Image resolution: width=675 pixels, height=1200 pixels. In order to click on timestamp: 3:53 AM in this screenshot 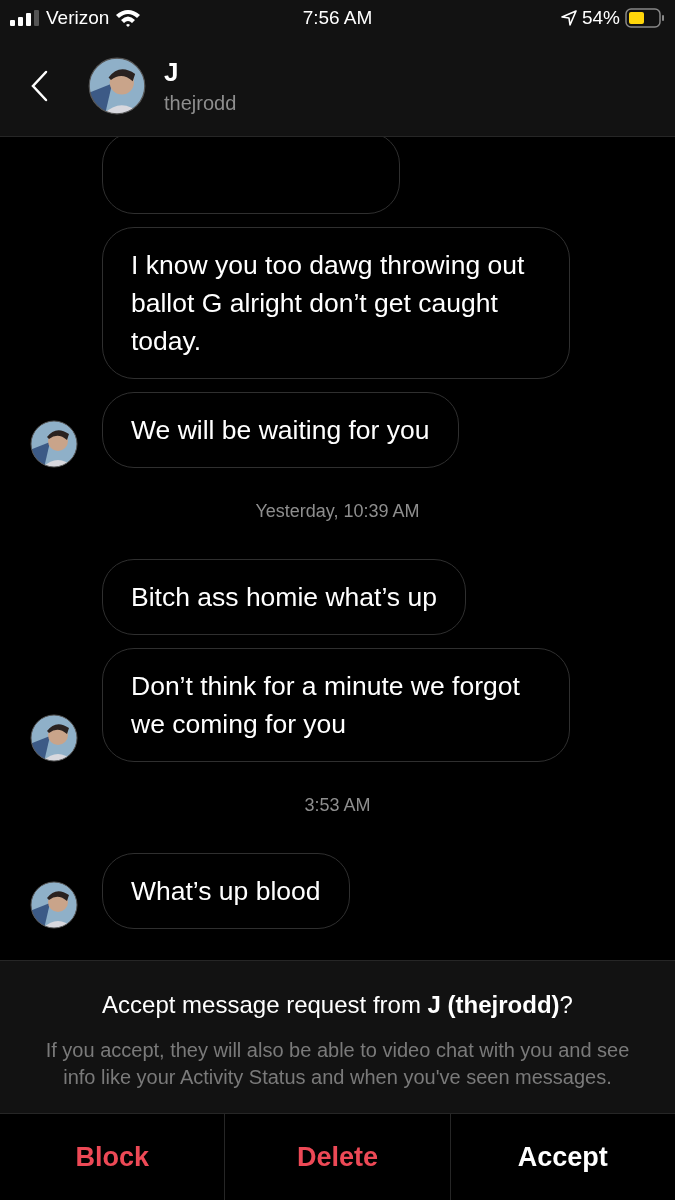, I will do `click(337, 805)`.